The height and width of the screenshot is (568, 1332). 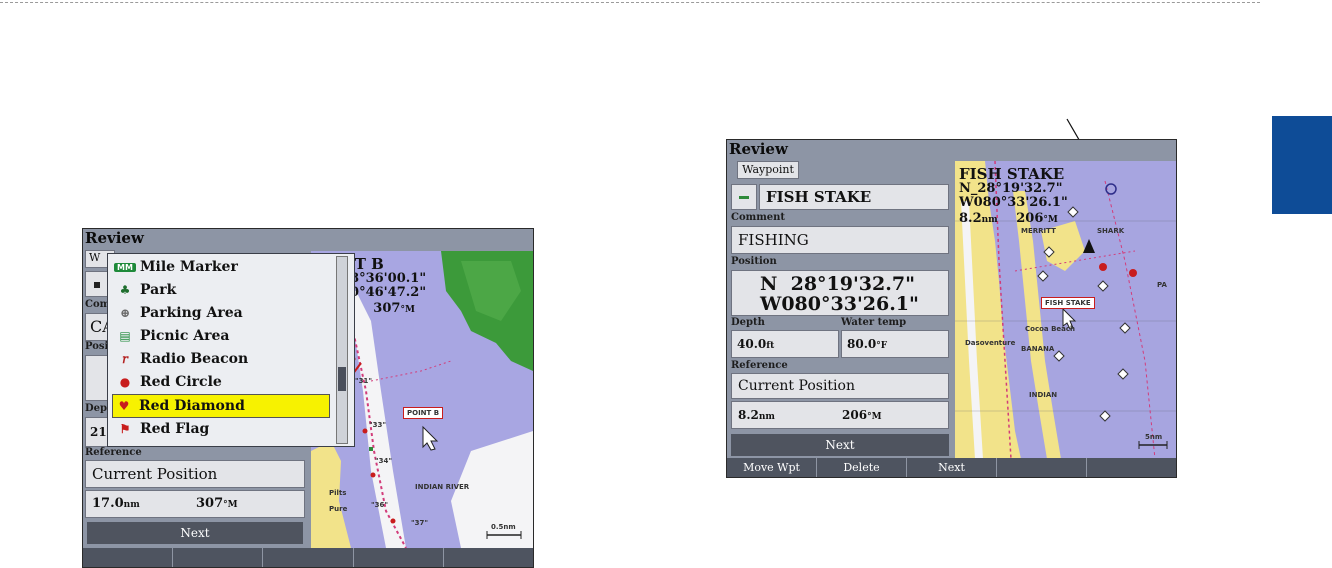 I want to click on tab-label: Waypoint, so click(x=768, y=169).